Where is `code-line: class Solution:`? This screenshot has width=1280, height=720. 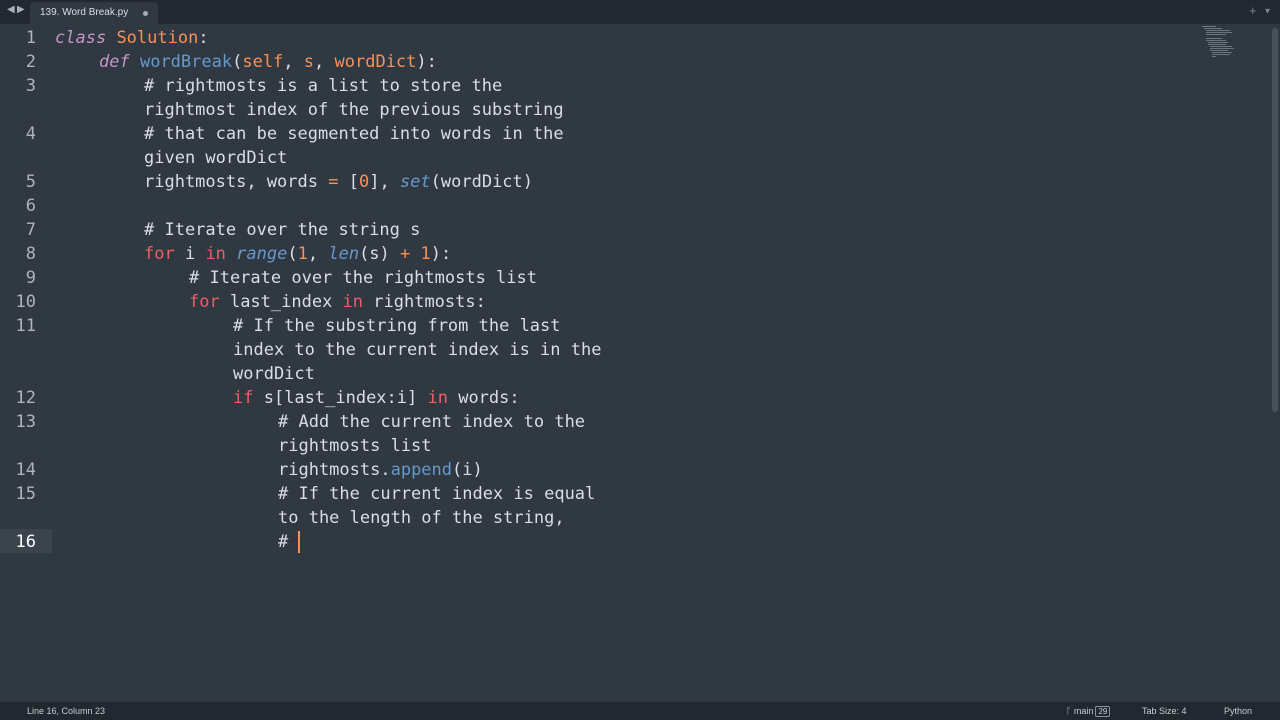 code-line: class Solution: is located at coordinates (132, 38).